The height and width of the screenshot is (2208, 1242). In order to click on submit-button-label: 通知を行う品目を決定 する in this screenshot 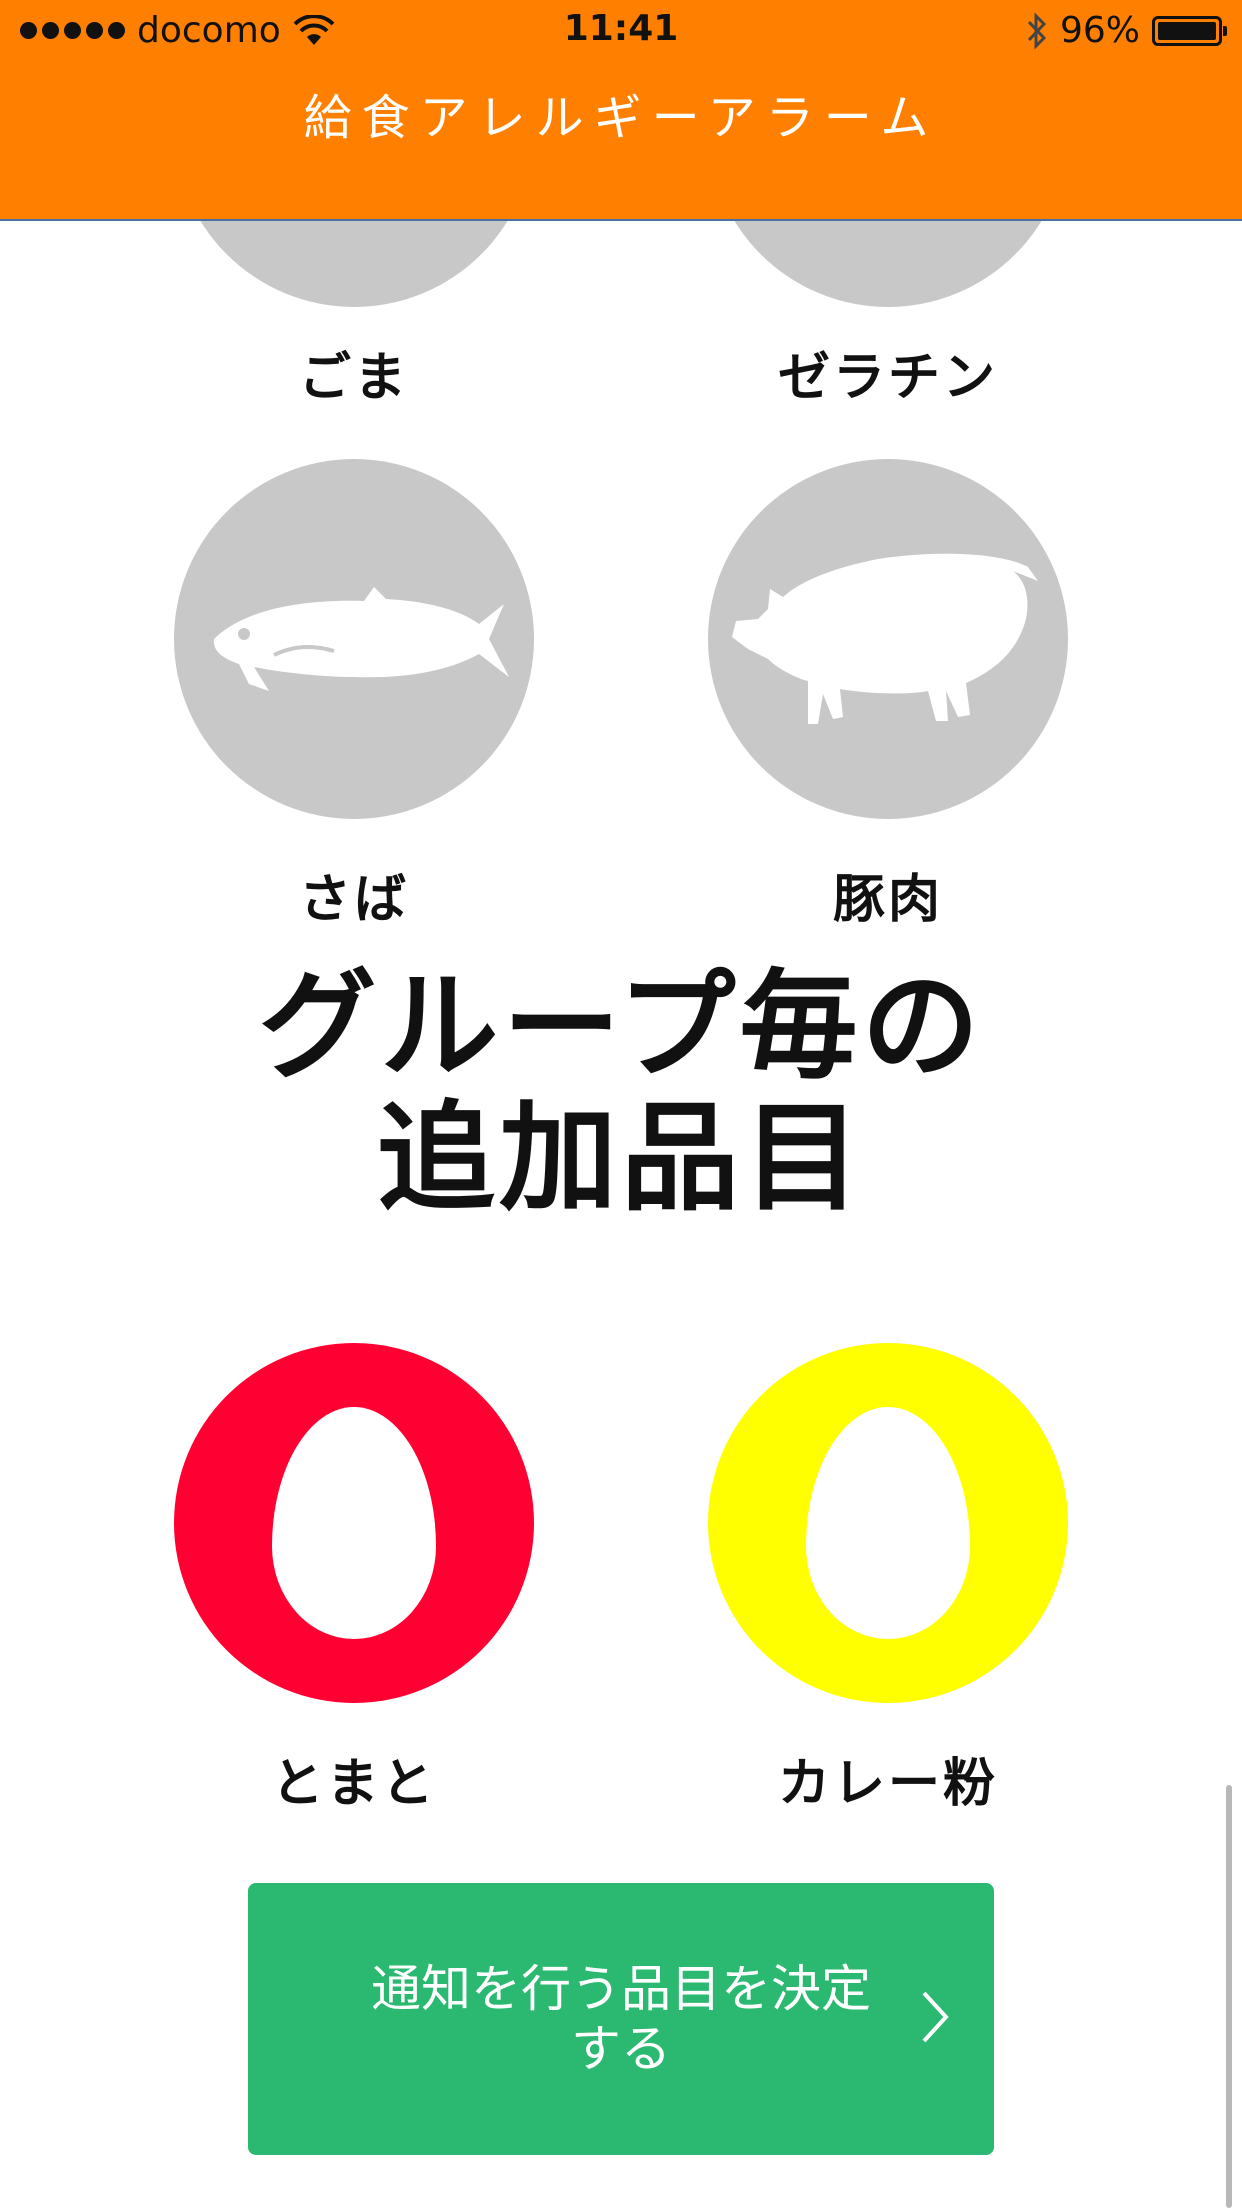, I will do `click(621, 2019)`.